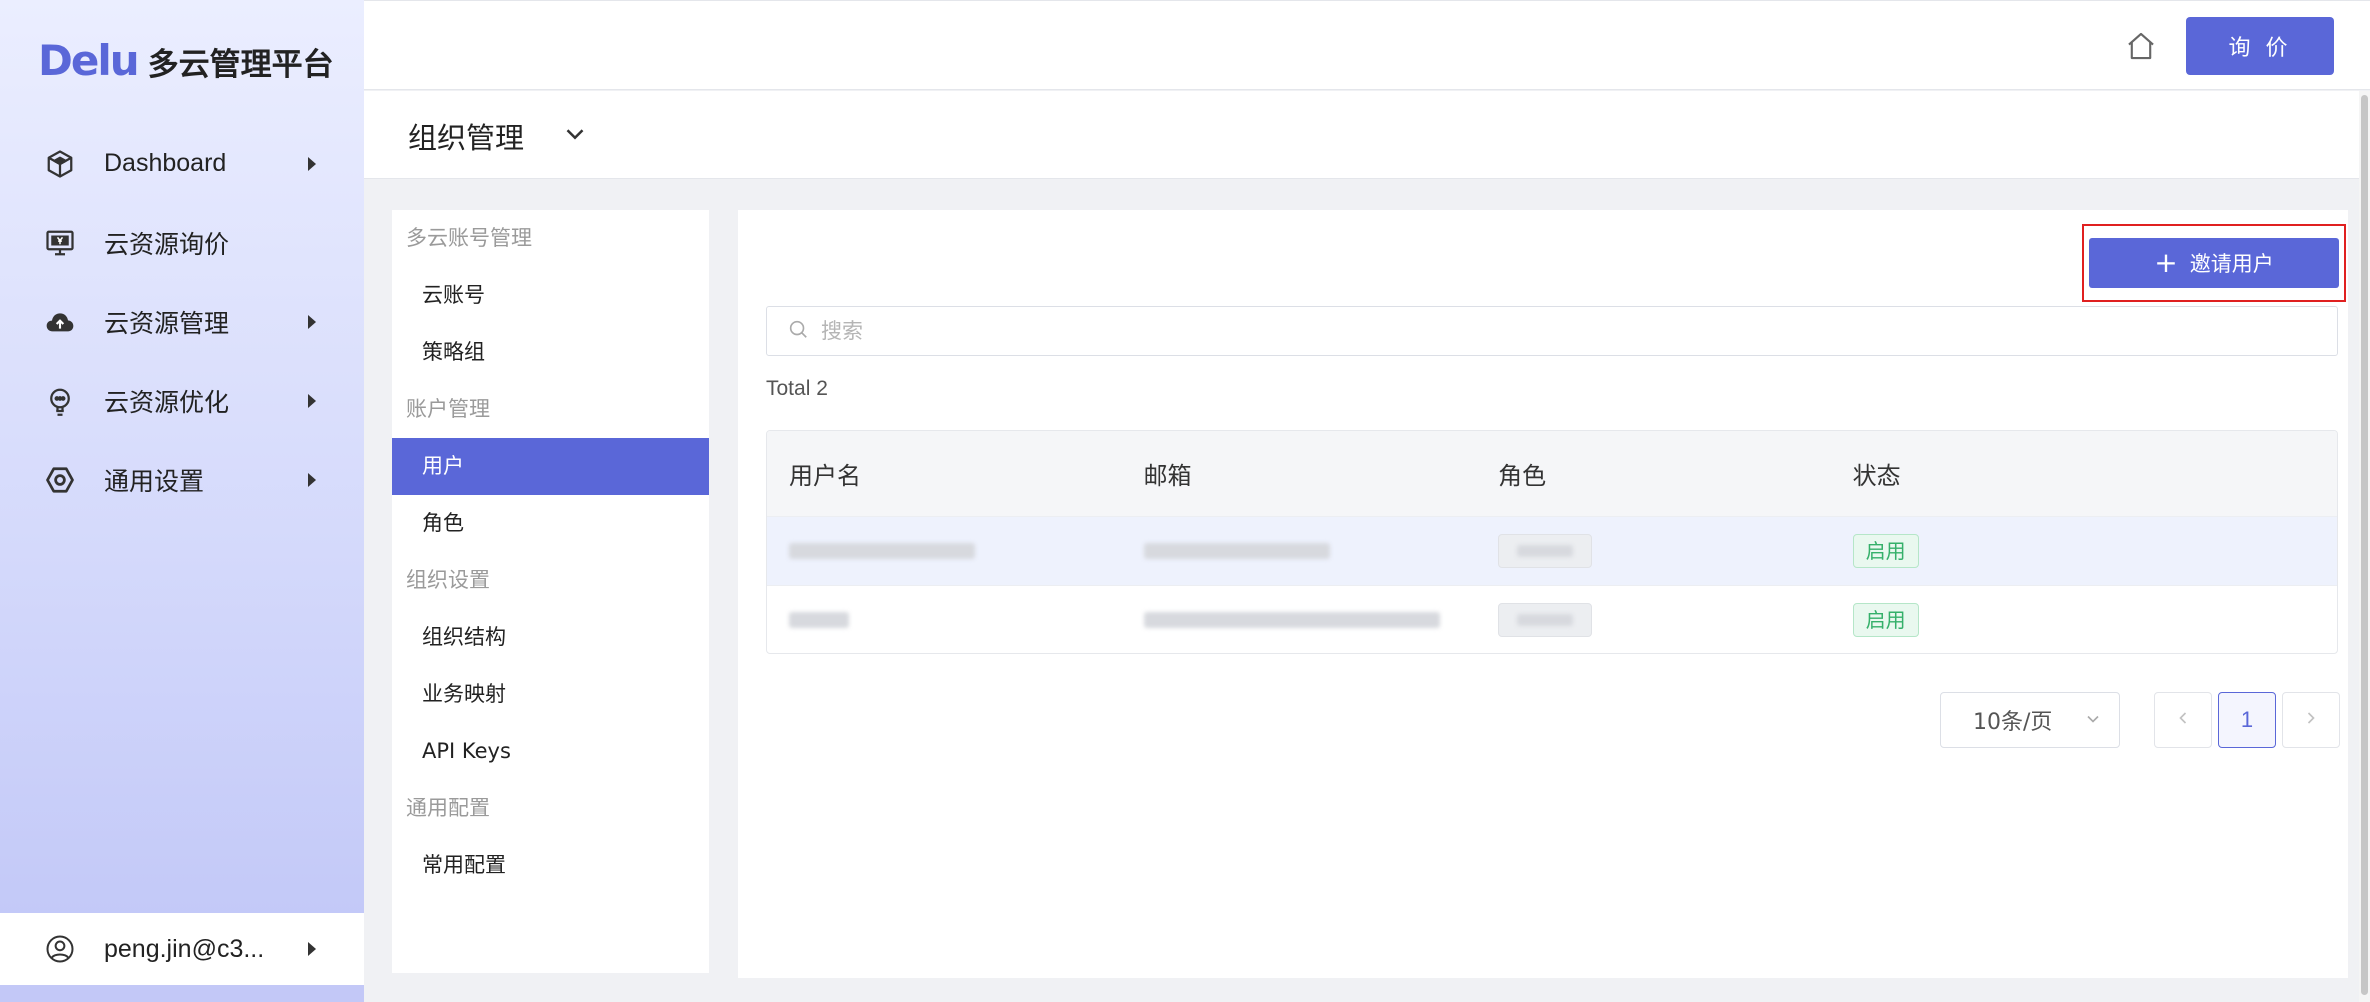 This screenshot has width=2370, height=1002. Describe the element at coordinates (2166, 262) in the screenshot. I see `plus-icon: +` at that location.